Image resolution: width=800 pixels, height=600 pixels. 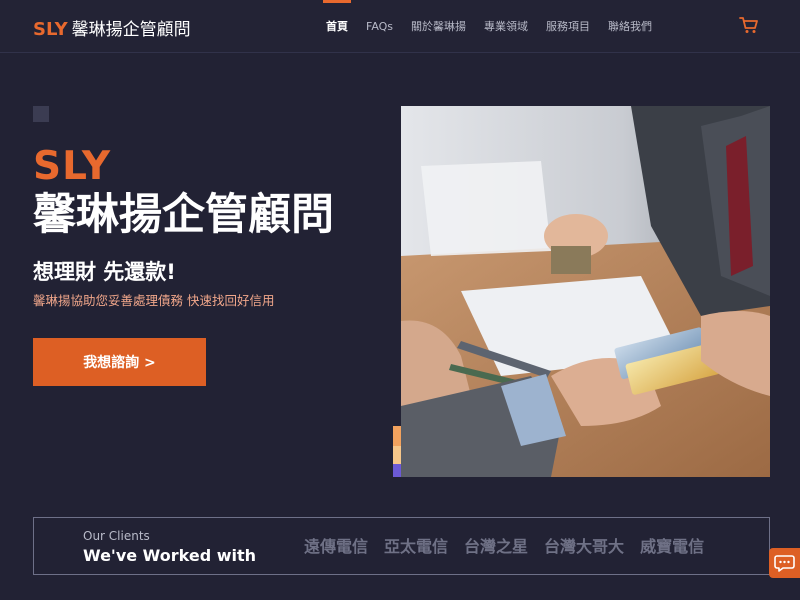 What do you see at coordinates (438, 26) in the screenshot?
I see `nav-item-about: 關於馨琳揚` at bounding box center [438, 26].